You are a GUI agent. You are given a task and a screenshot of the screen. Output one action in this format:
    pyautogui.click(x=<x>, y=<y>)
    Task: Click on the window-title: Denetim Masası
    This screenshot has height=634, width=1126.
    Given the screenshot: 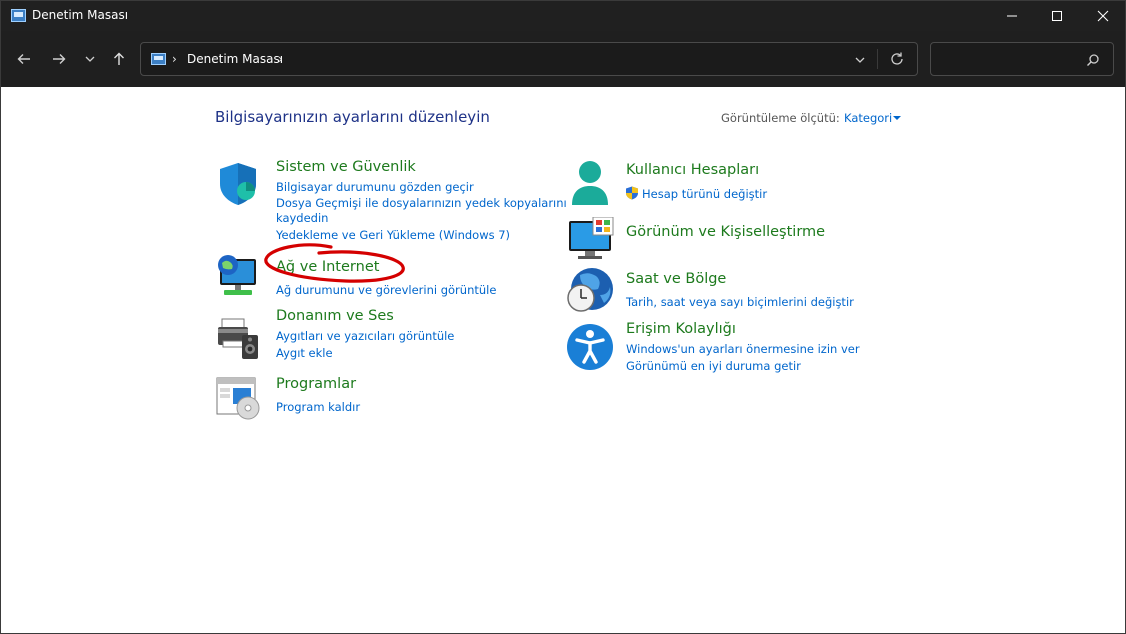 What is the action you would take?
    pyautogui.click(x=80, y=15)
    